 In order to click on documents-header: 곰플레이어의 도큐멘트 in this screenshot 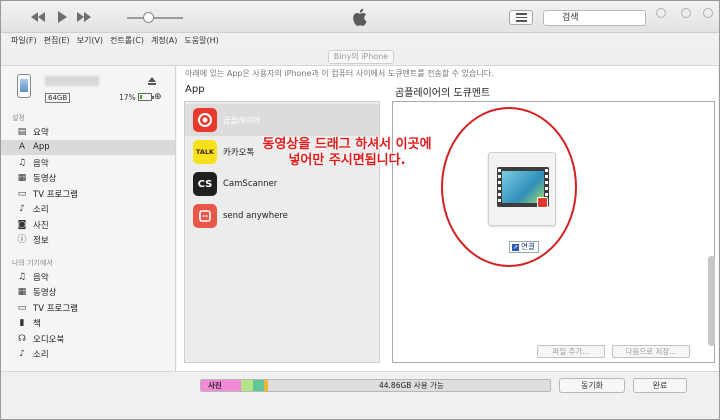, I will do `click(443, 93)`.